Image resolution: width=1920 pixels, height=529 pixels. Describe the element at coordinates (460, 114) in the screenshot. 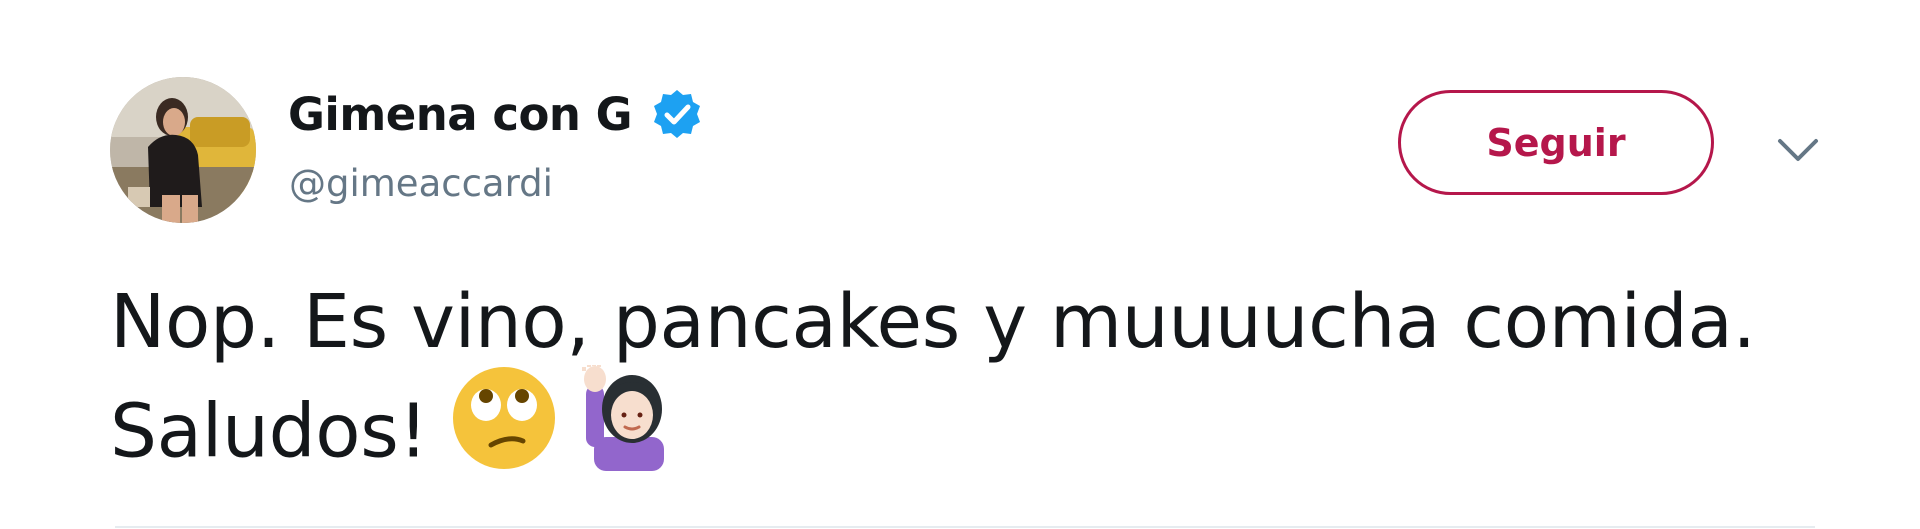

I see `author-display-name: Gimena con G` at that location.